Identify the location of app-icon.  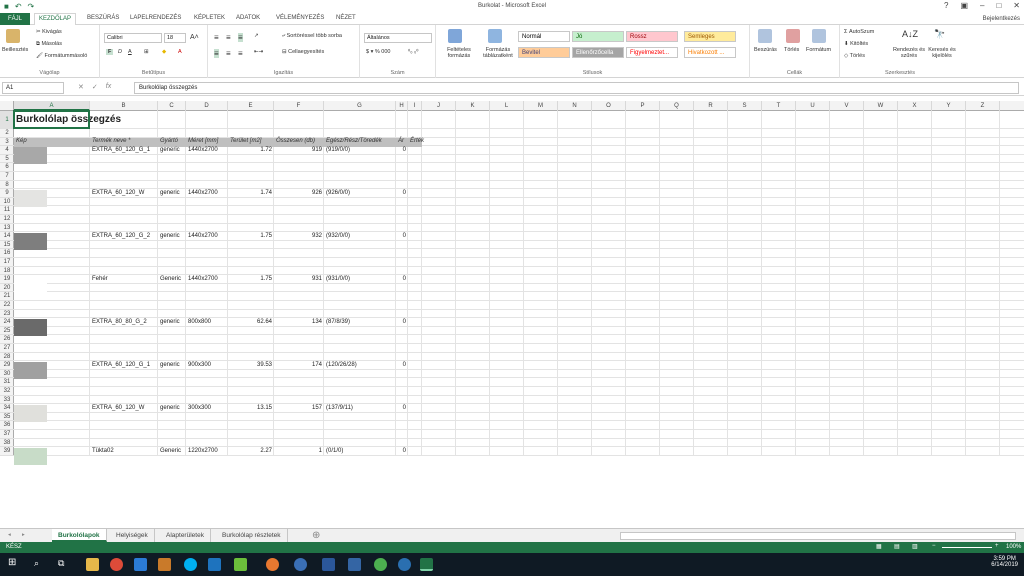
(164, 564).